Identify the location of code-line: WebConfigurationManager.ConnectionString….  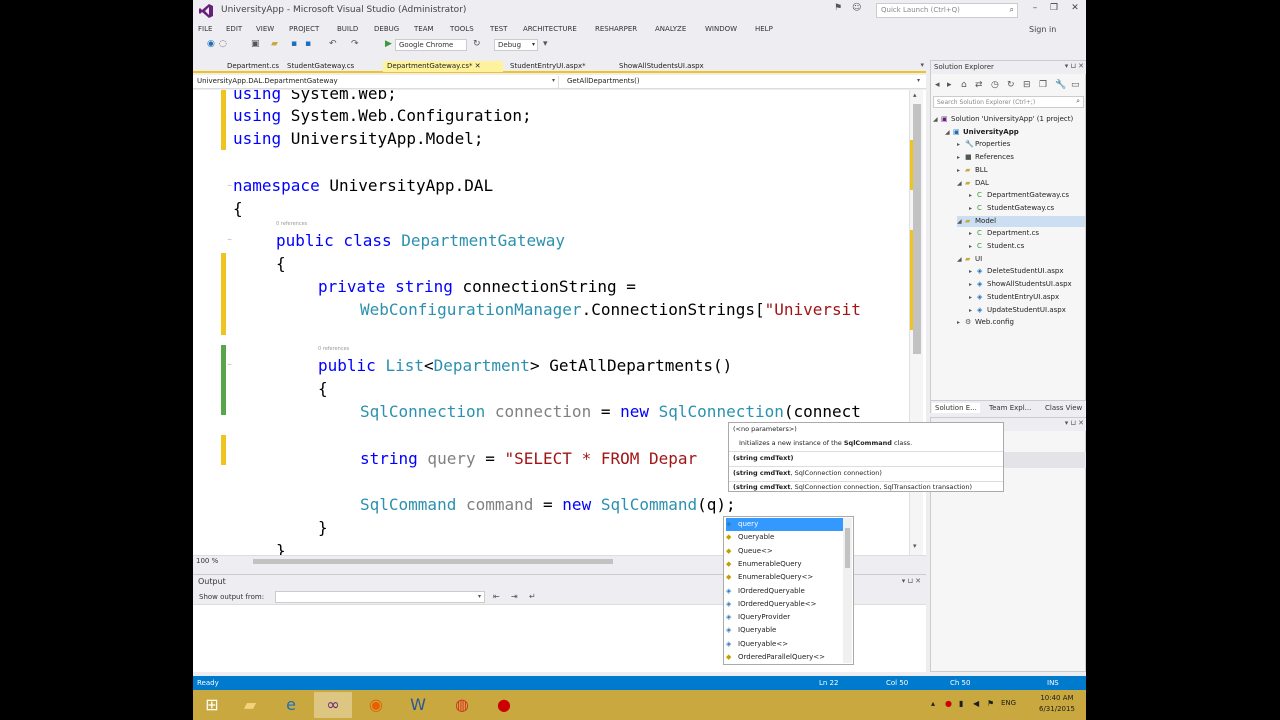
(610, 309).